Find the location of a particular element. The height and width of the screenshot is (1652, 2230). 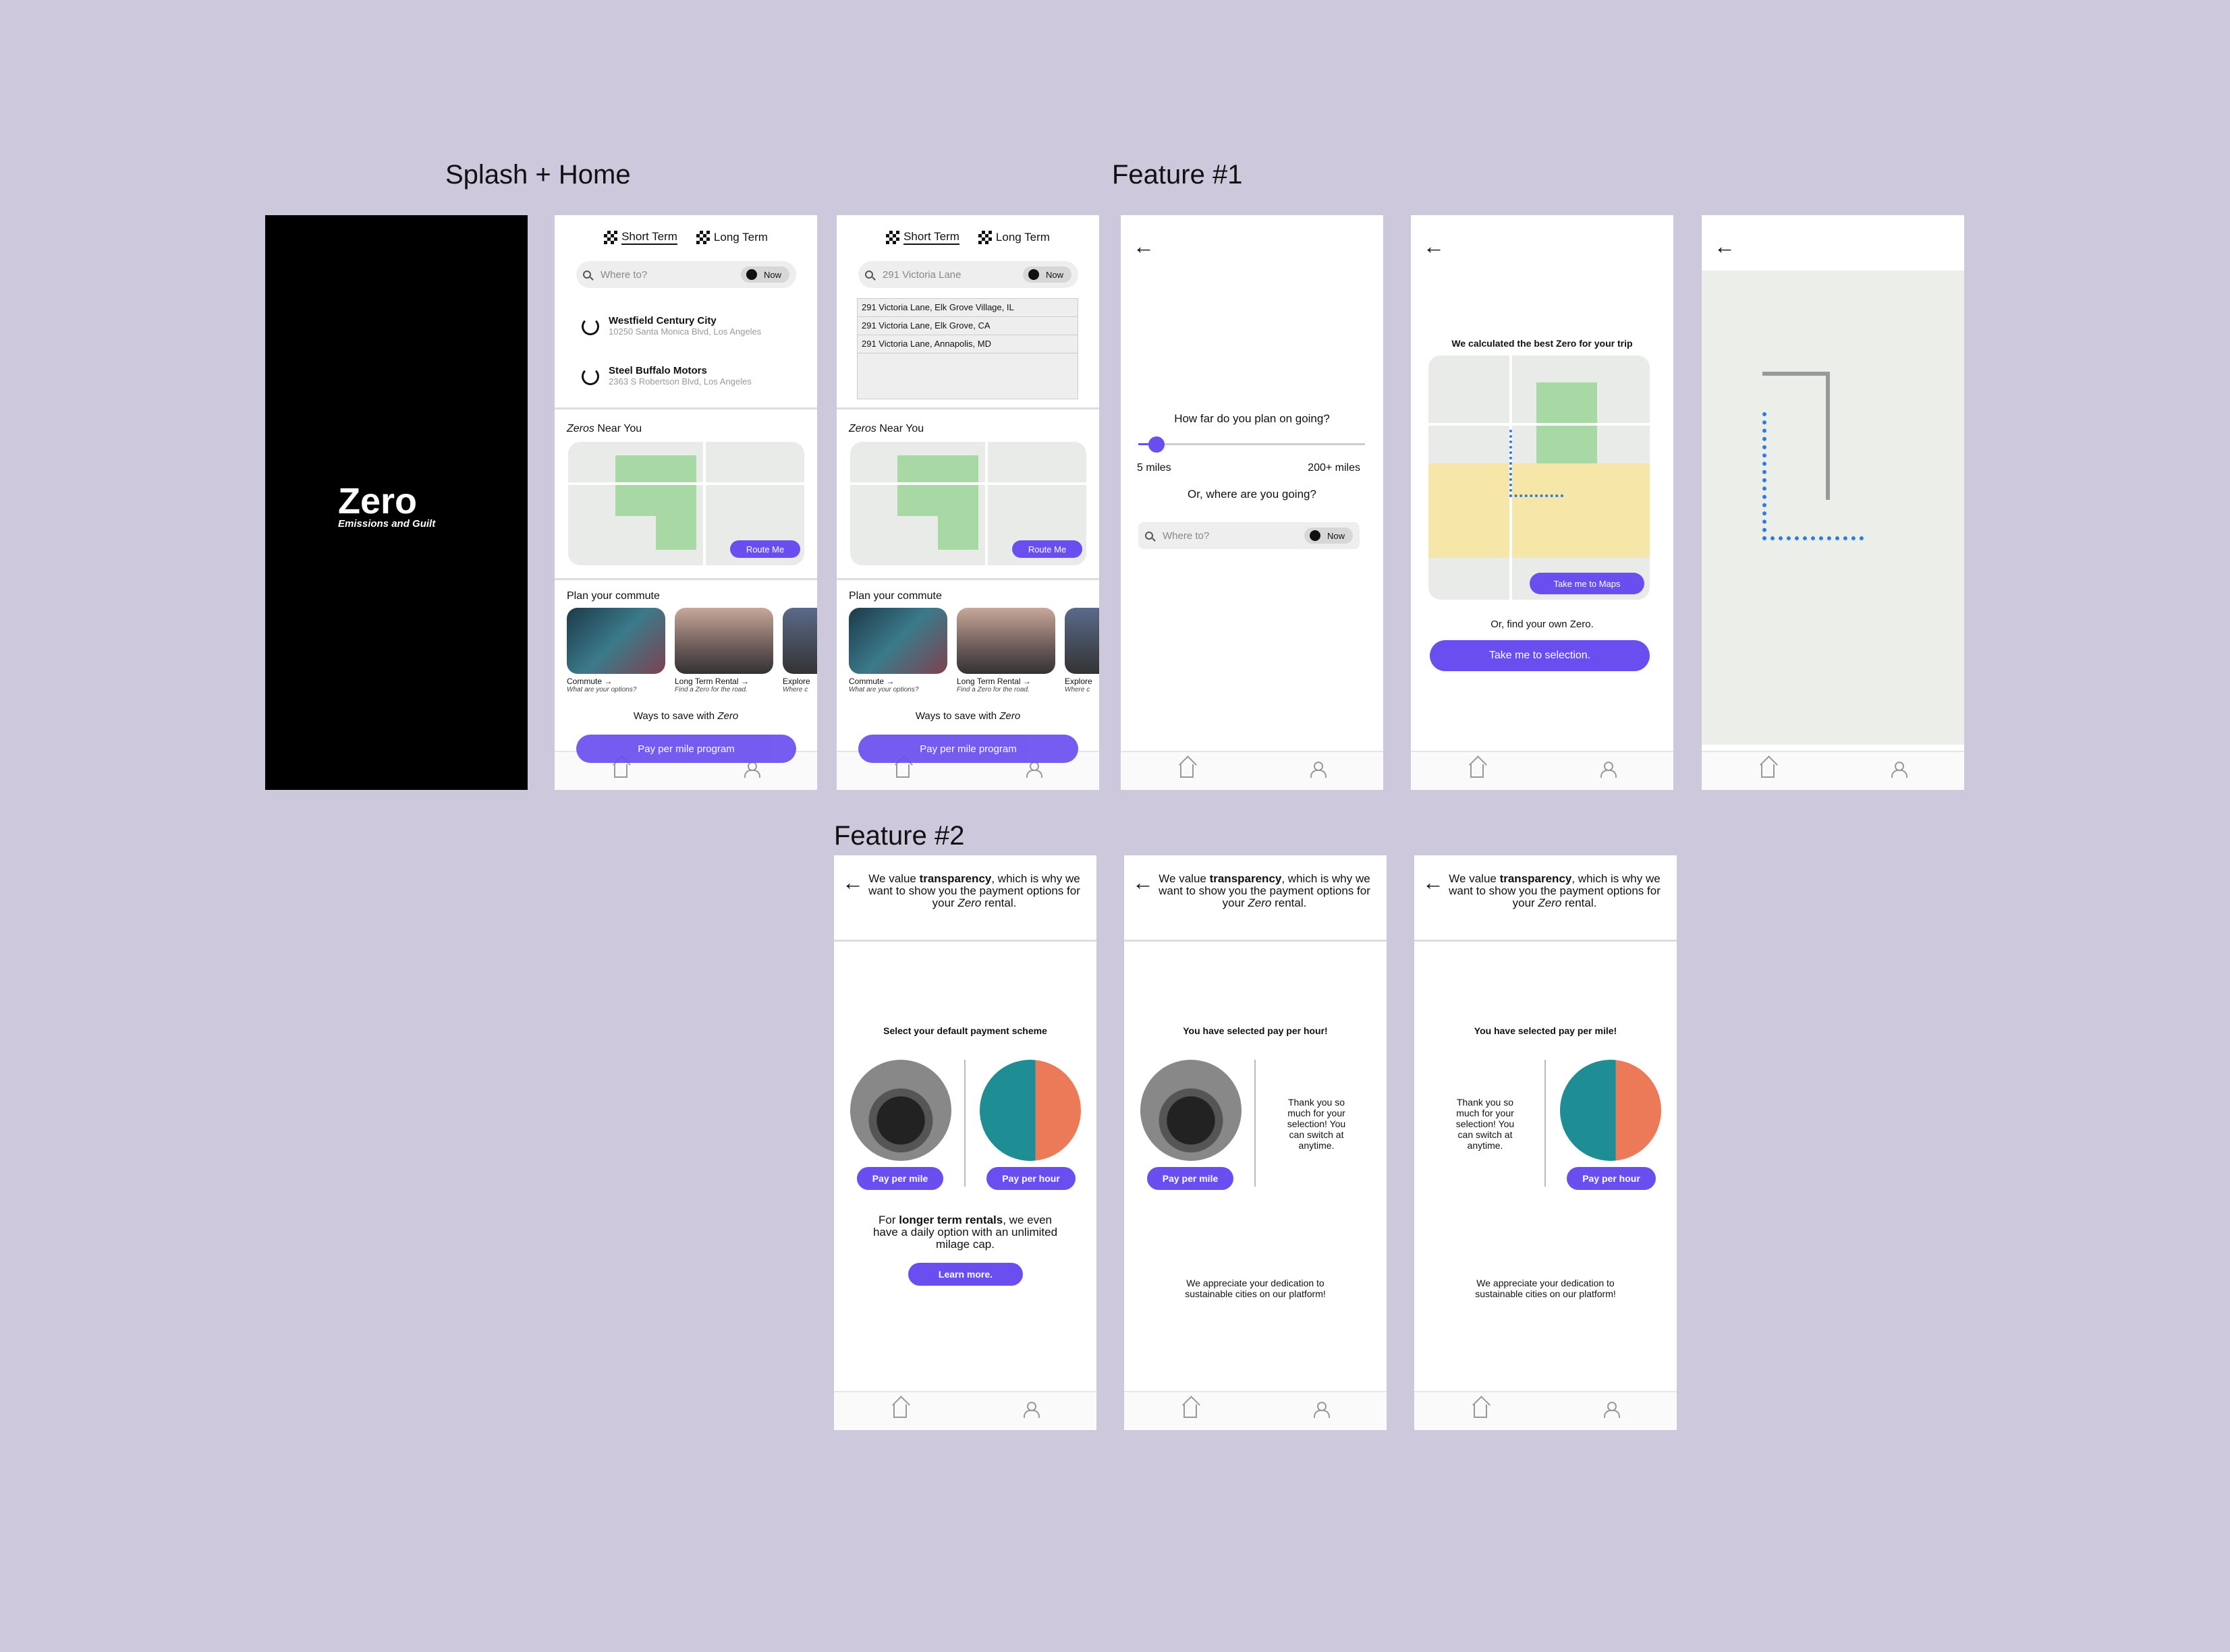

learn-more-button: Learn more. is located at coordinates (966, 1274).